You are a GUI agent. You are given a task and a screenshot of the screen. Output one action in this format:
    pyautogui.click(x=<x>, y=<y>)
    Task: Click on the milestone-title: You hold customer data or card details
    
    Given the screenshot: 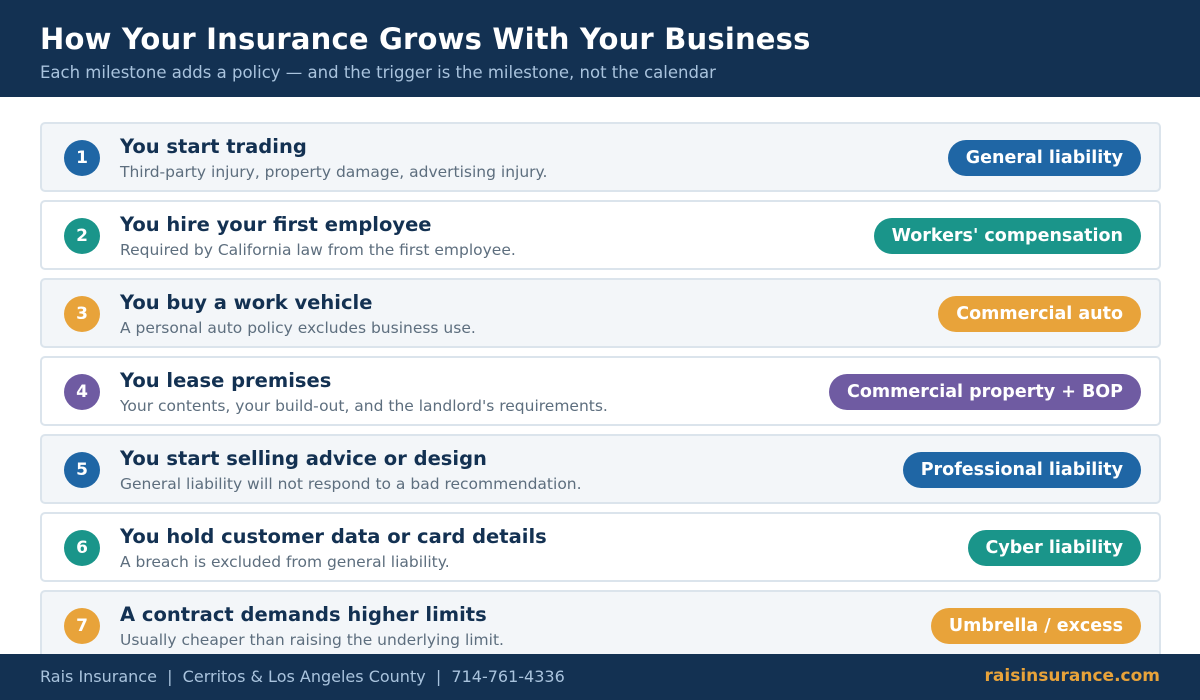 What is the action you would take?
    pyautogui.click(x=333, y=536)
    